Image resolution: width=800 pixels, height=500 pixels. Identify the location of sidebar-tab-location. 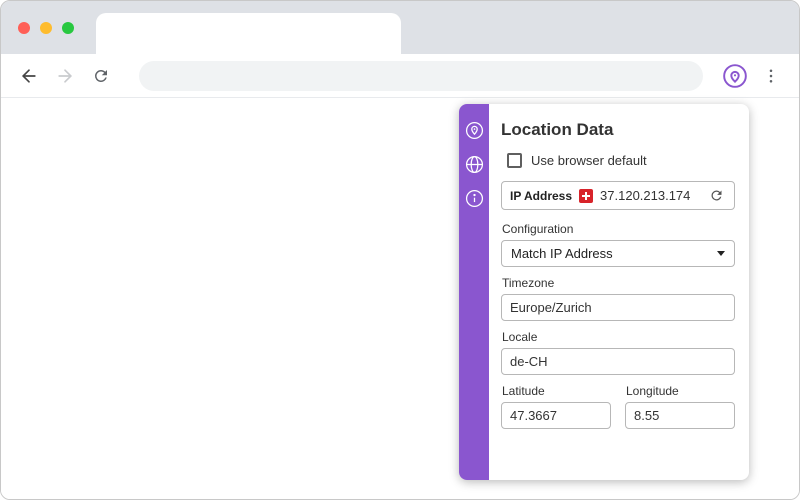
(474, 130).